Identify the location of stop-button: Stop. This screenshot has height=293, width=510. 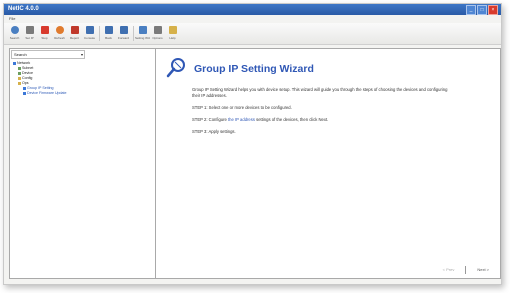
(44, 33).